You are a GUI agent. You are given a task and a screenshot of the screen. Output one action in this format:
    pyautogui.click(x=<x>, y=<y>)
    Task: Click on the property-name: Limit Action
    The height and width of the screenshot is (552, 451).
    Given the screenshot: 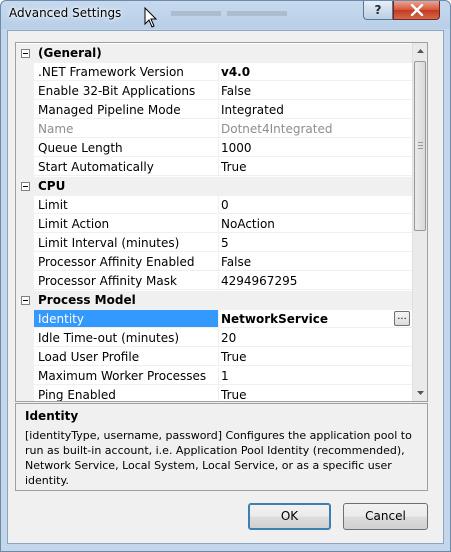 What is the action you would take?
    pyautogui.click(x=126, y=224)
    